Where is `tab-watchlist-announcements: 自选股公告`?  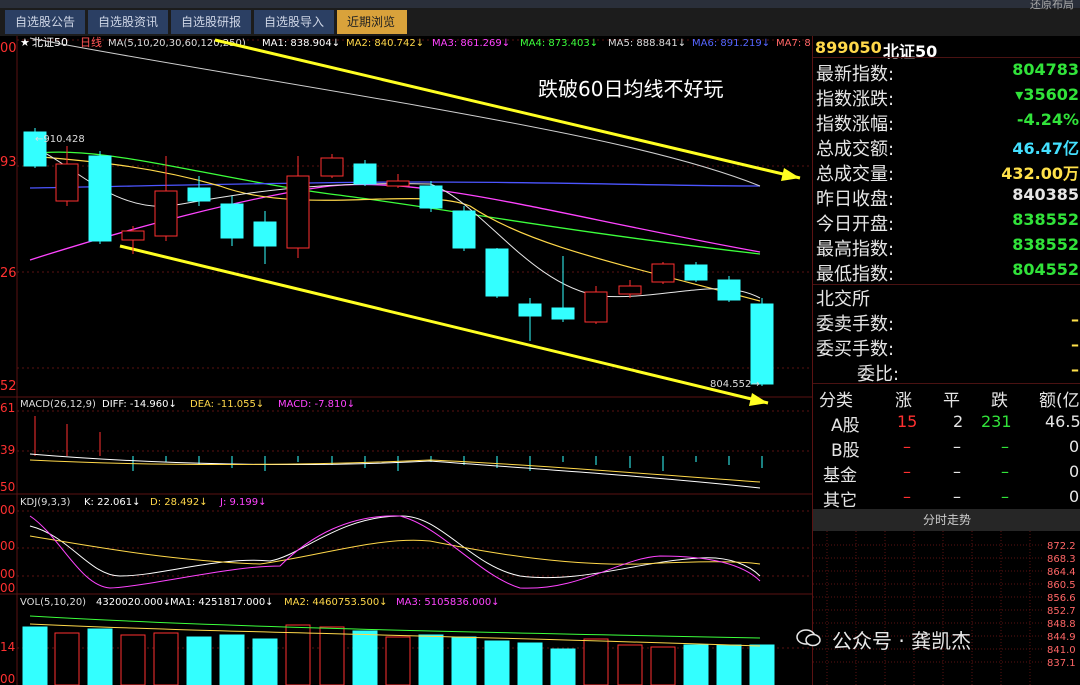 tab-watchlist-announcements: 自选股公告 is located at coordinates (45, 22).